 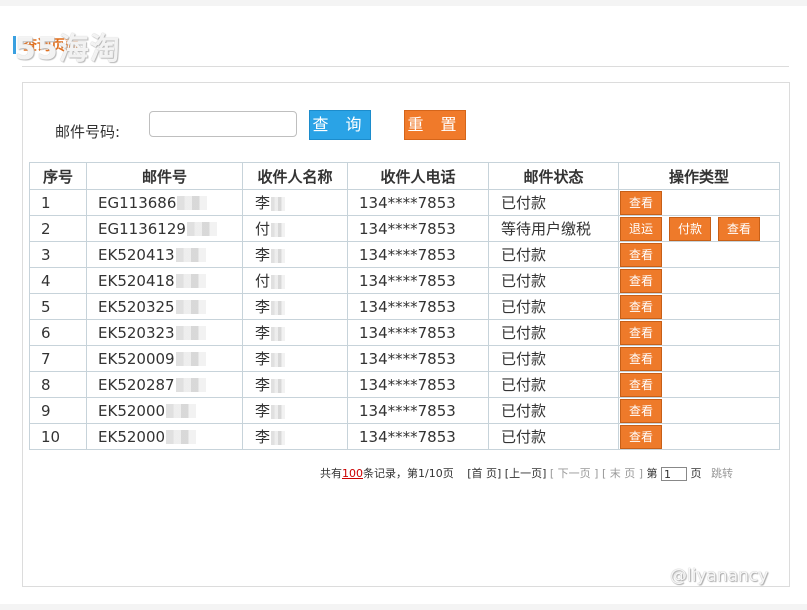 What do you see at coordinates (58, 228) in the screenshot?
I see `cell-no: 2` at bounding box center [58, 228].